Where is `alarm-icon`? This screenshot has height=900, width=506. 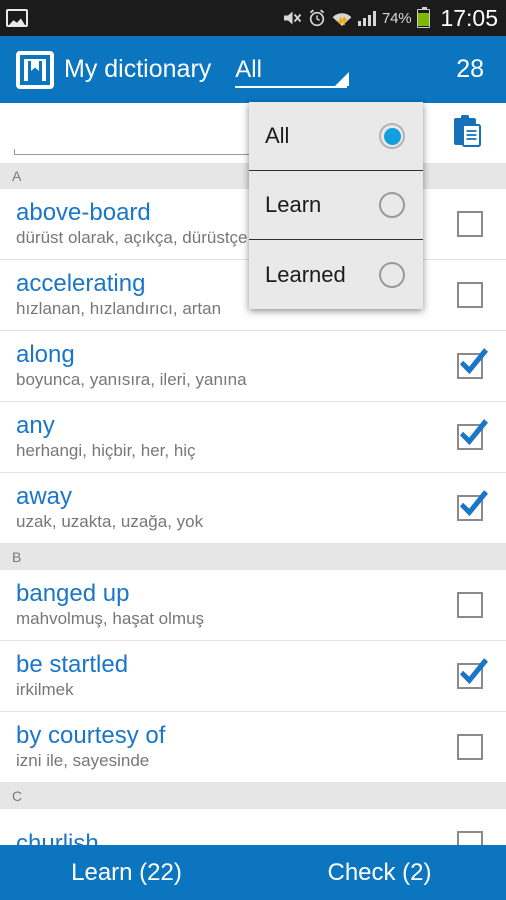 alarm-icon is located at coordinates (317, 18).